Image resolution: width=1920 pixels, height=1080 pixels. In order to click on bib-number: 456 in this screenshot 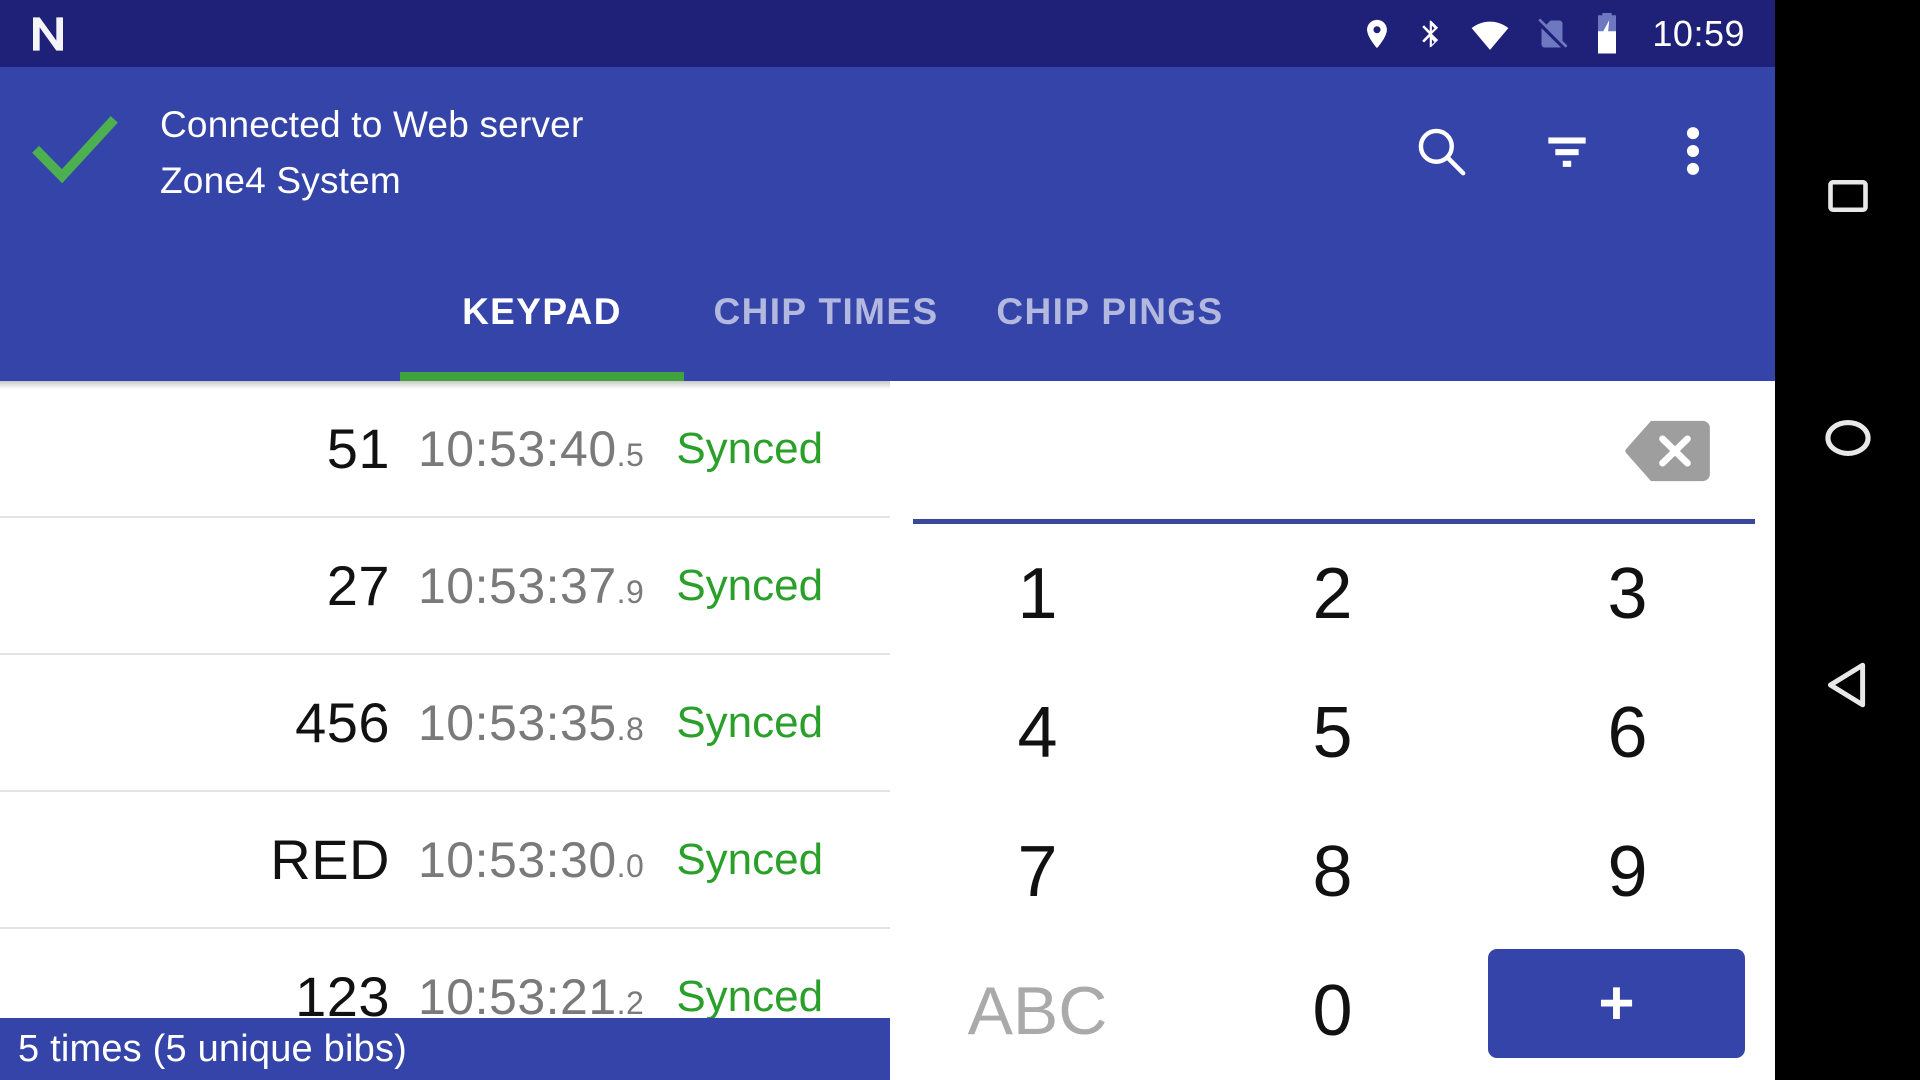, I will do `click(342, 722)`.